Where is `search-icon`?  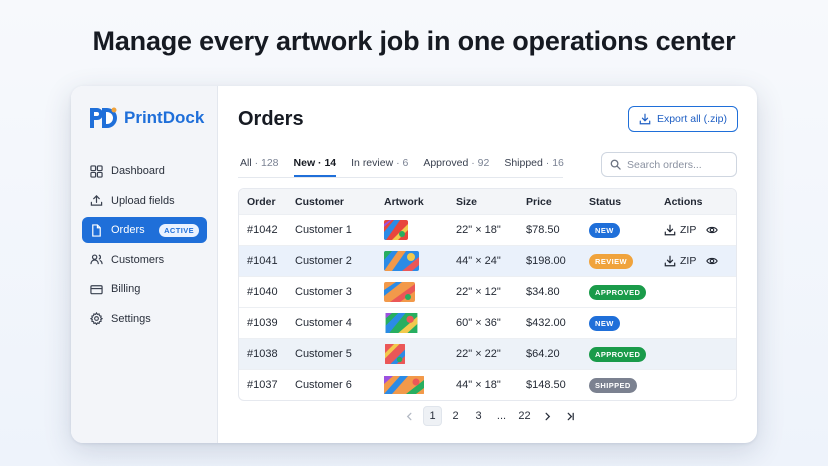 search-icon is located at coordinates (615, 164).